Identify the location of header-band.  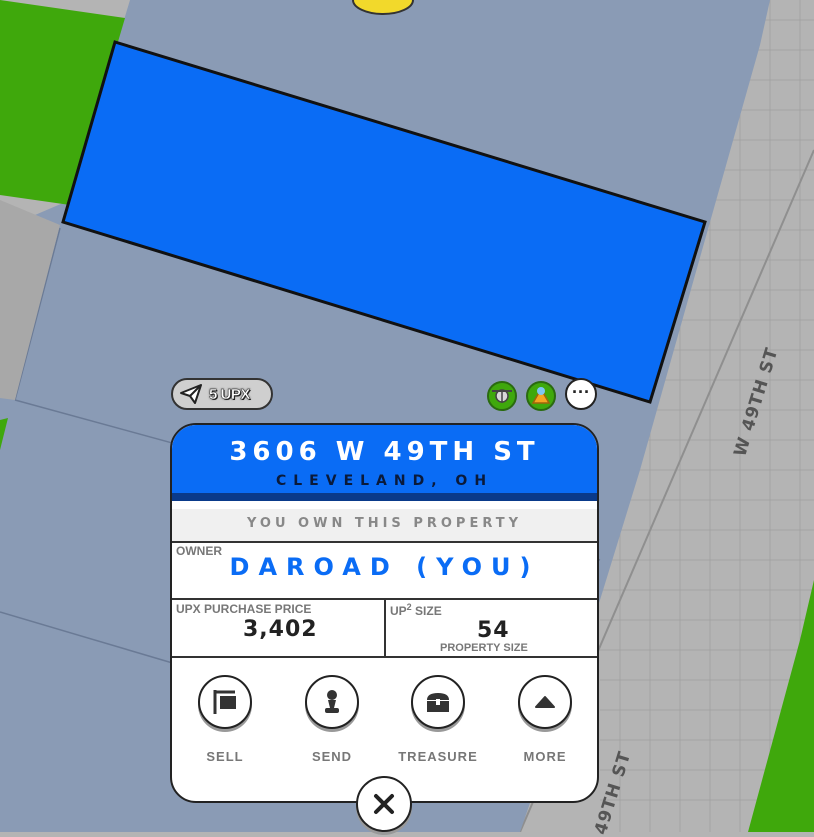
(384, 497).